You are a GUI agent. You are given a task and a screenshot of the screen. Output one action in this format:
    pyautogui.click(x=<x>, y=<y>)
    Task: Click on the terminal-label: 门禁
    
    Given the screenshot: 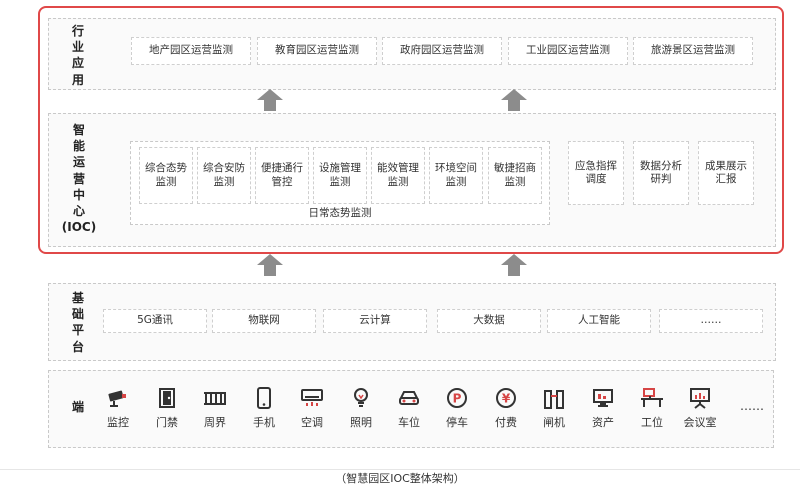 What is the action you would take?
    pyautogui.click(x=167, y=423)
    